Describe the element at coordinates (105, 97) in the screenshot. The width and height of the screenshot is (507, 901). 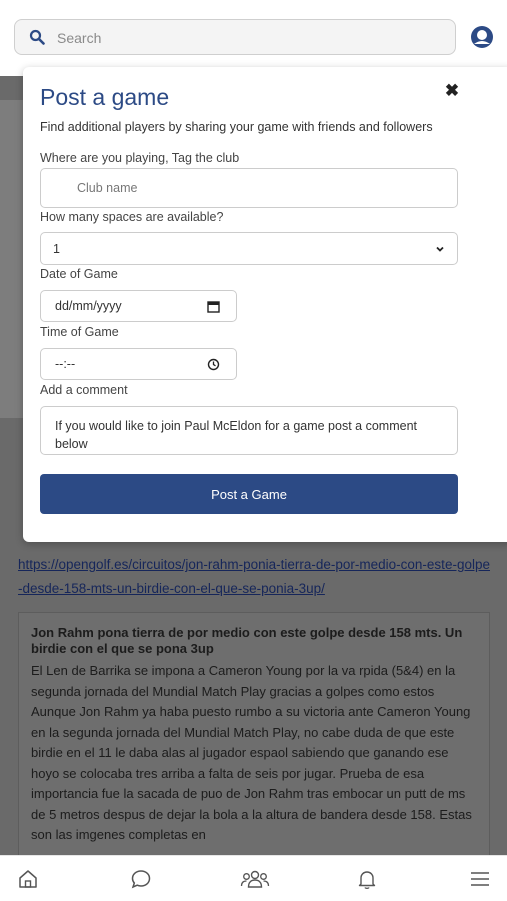
I see `modal-title: Post a game` at that location.